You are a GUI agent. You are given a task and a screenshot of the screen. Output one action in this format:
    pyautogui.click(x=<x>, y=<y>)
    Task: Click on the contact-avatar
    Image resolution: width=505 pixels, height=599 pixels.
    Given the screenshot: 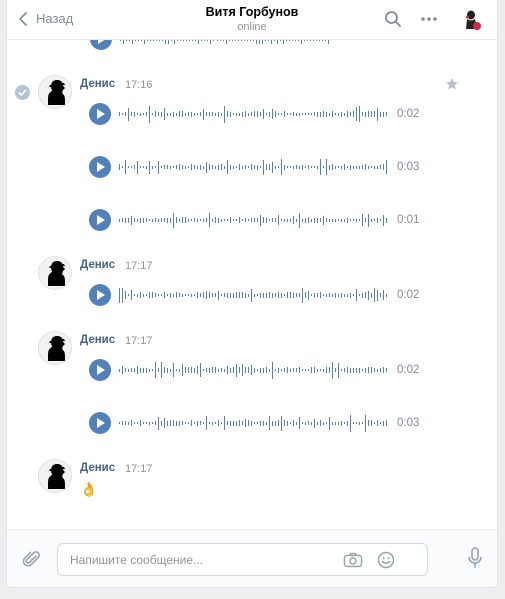 What is the action you would take?
    pyautogui.click(x=472, y=20)
    